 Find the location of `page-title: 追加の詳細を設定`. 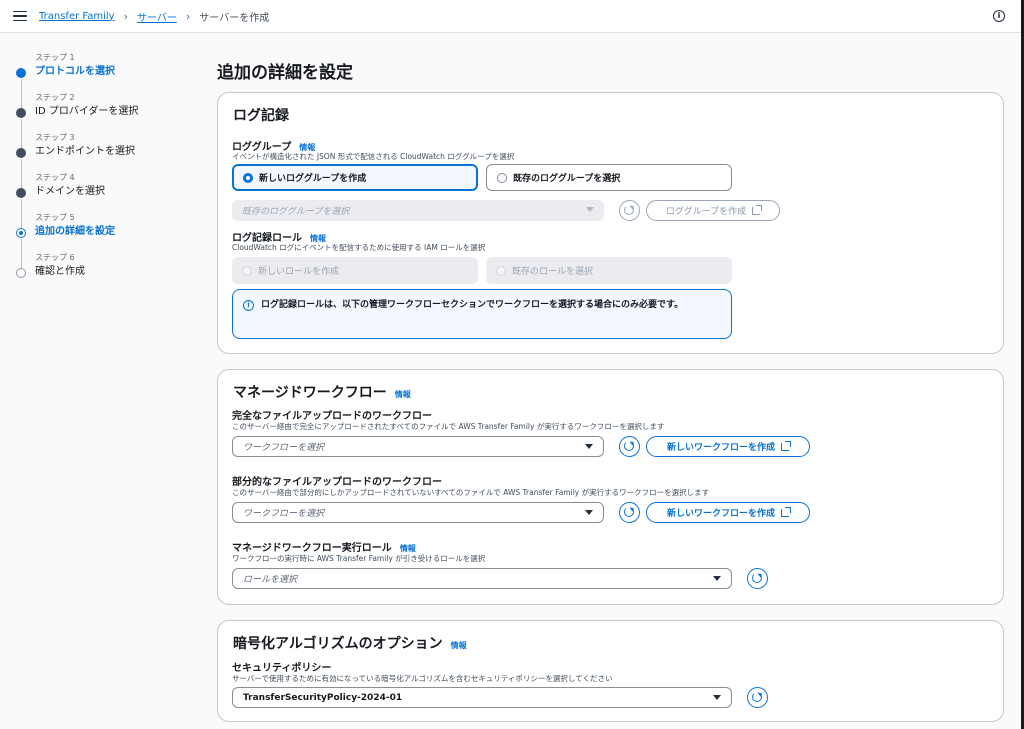

page-title: 追加の詳細を設定 is located at coordinates (285, 73).